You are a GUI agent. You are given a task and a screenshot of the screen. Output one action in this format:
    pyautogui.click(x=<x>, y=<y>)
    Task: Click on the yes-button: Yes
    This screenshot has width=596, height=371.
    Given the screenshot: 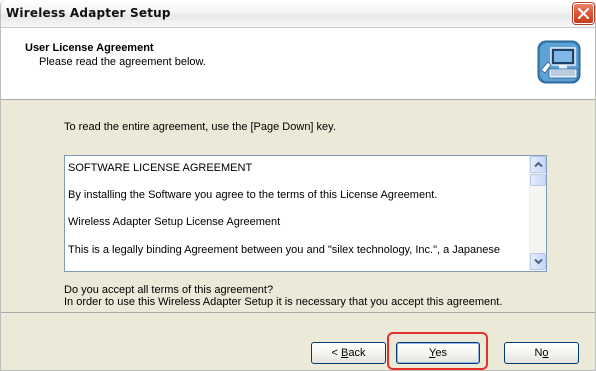 What is the action you would take?
    pyautogui.click(x=438, y=353)
    